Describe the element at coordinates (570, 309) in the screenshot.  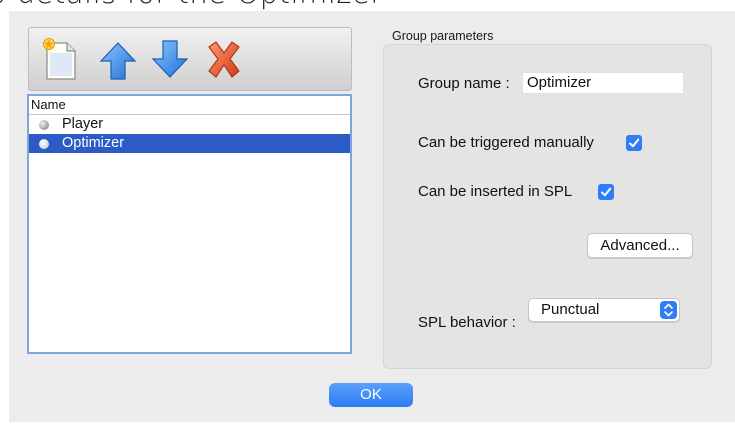
I see `spl-behavior-value: Punctual` at that location.